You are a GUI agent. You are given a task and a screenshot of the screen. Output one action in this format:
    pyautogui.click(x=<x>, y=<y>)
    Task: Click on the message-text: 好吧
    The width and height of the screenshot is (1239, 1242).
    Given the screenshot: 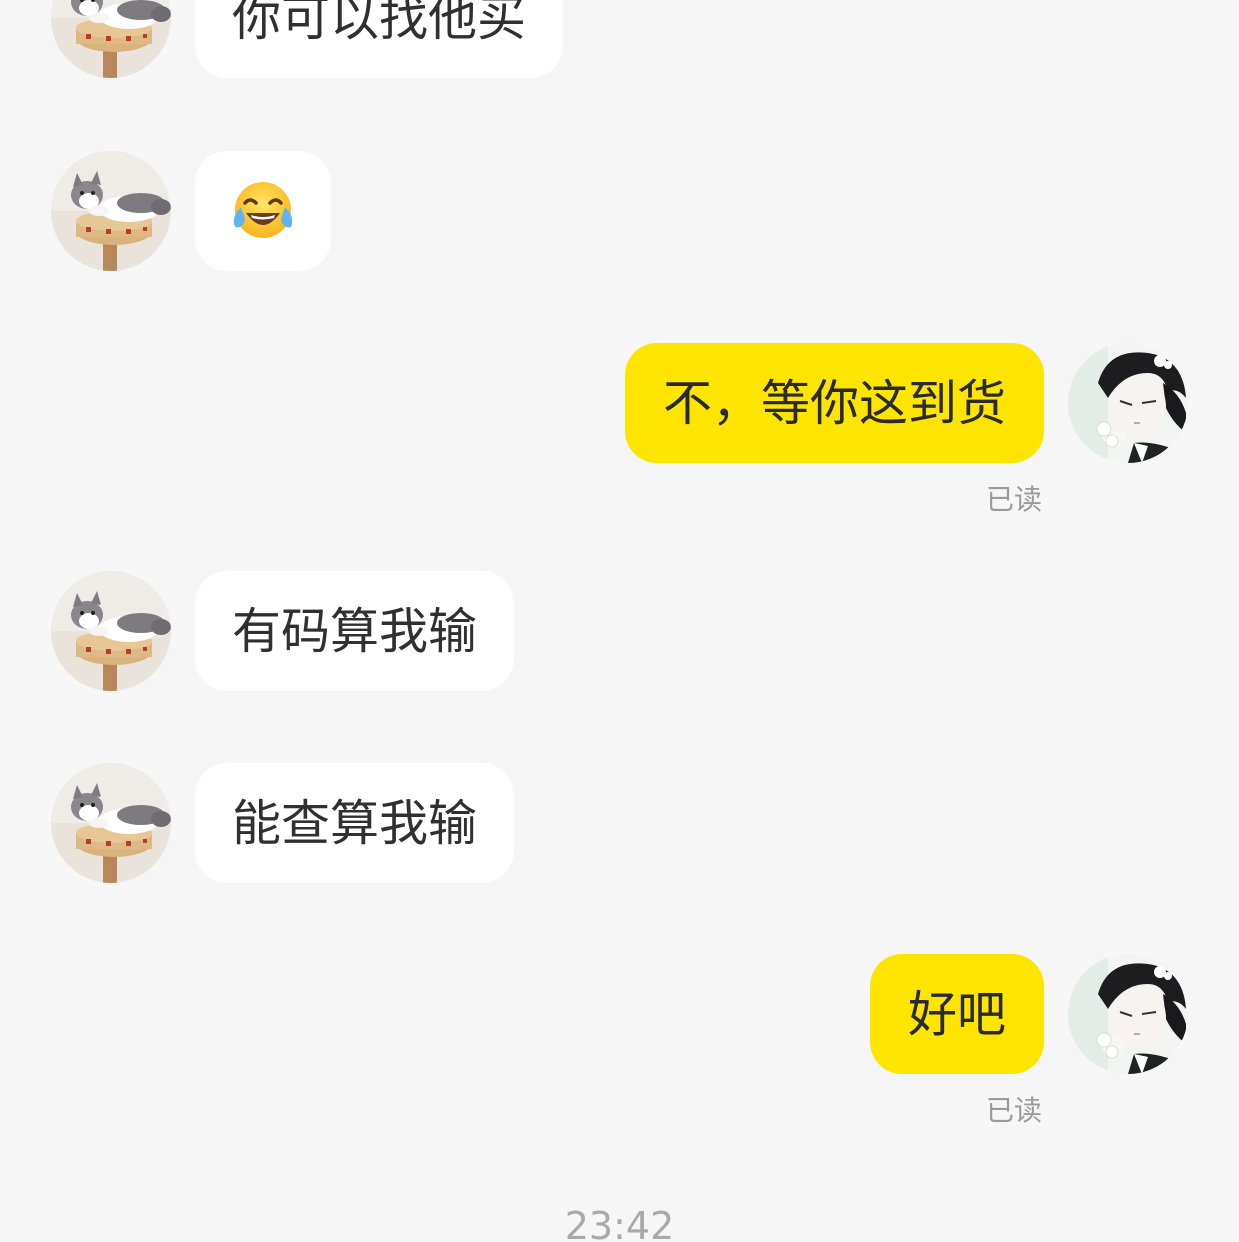 What is the action you would take?
    pyautogui.click(x=956, y=1014)
    